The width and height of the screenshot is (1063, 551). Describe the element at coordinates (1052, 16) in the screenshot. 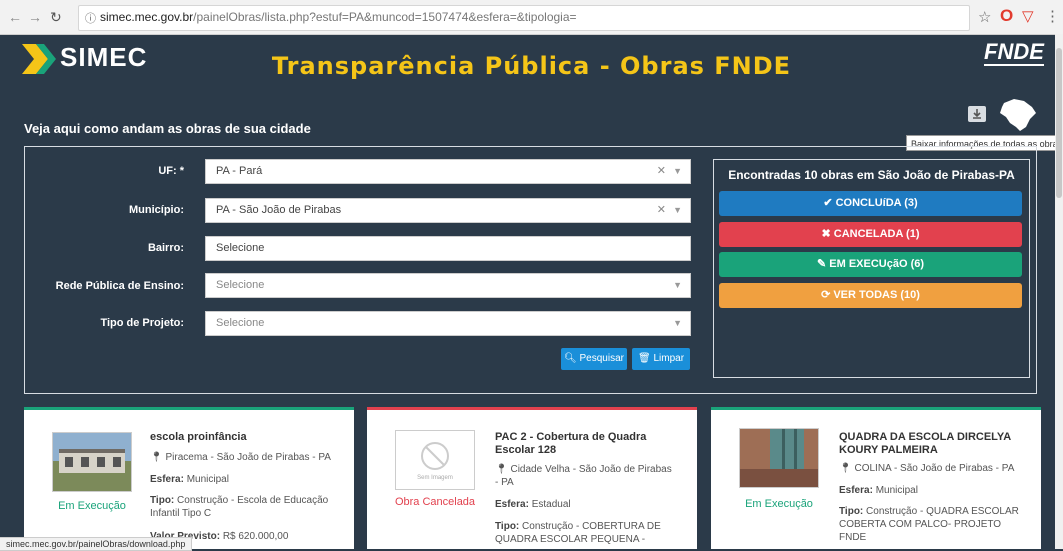

I see `menu-kebab-icon: ⋮` at that location.